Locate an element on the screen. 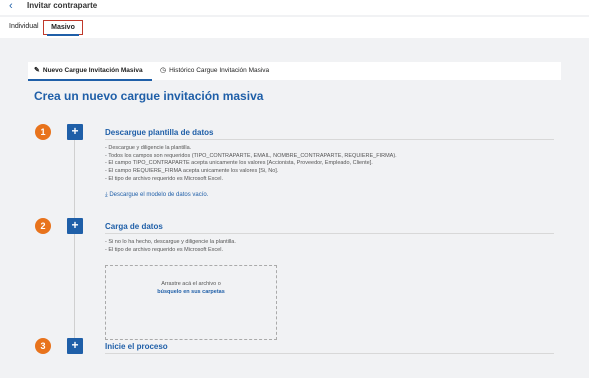  page-title: Invitar contraparte is located at coordinates (62, 5).